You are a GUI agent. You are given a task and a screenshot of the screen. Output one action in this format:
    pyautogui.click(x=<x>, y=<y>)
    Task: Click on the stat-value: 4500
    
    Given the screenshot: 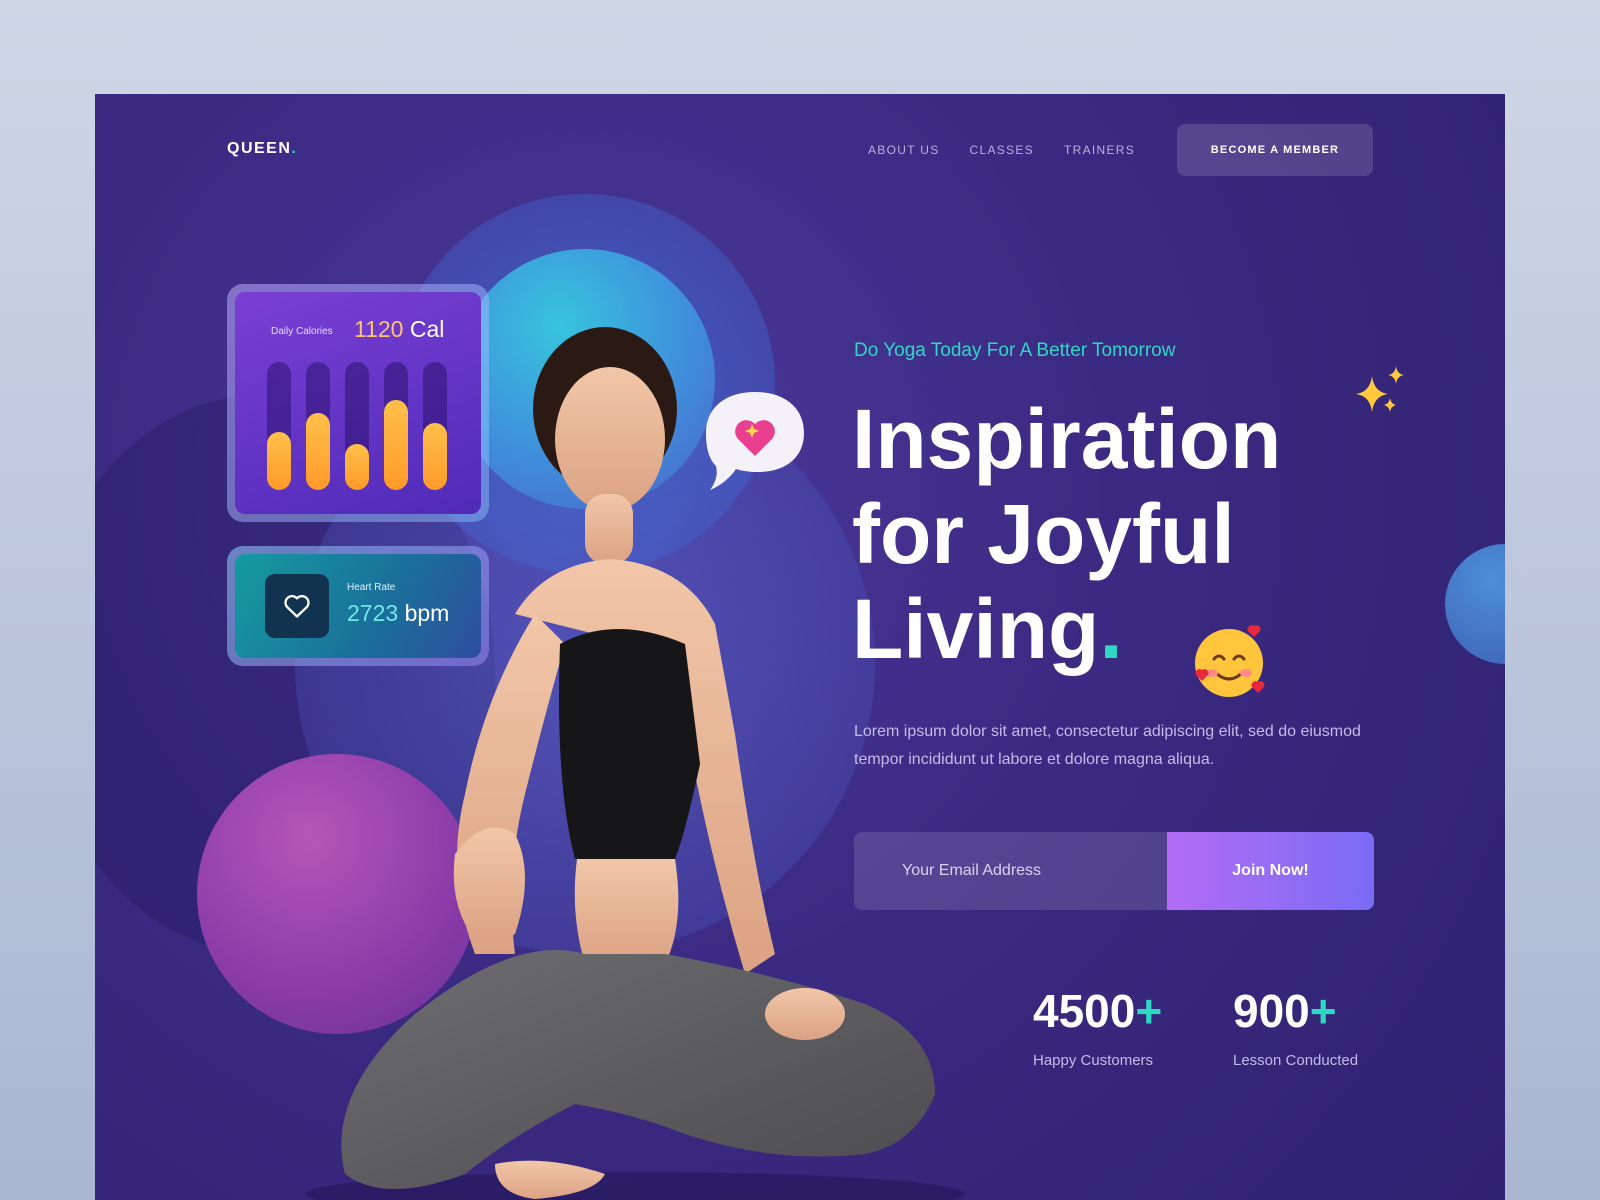 What is the action you would take?
    pyautogui.click(x=1084, y=1011)
    